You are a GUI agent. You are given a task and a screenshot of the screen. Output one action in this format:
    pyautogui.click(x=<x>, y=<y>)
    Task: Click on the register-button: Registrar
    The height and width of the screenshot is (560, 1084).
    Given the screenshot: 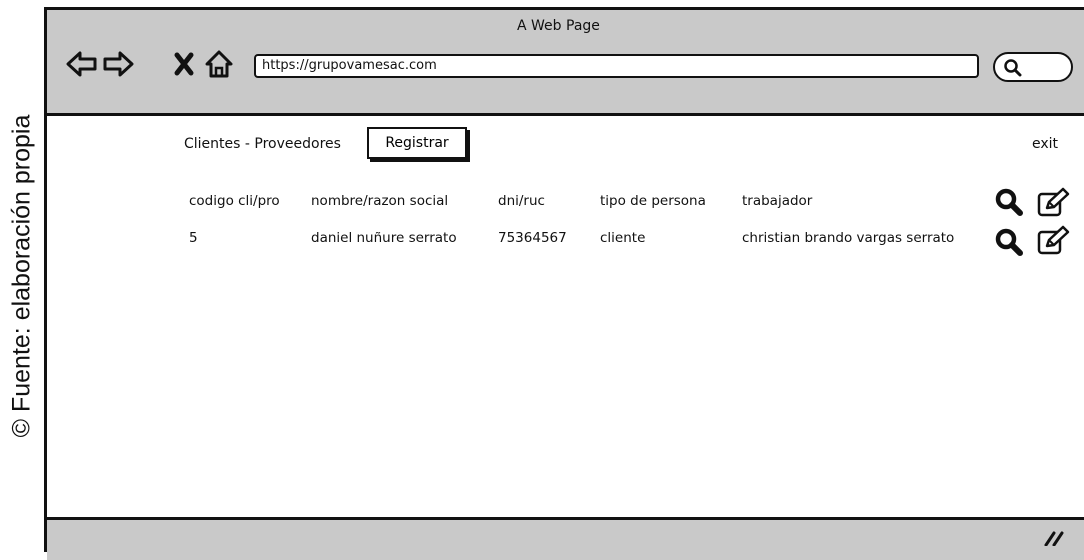 What is the action you would take?
    pyautogui.click(x=417, y=143)
    